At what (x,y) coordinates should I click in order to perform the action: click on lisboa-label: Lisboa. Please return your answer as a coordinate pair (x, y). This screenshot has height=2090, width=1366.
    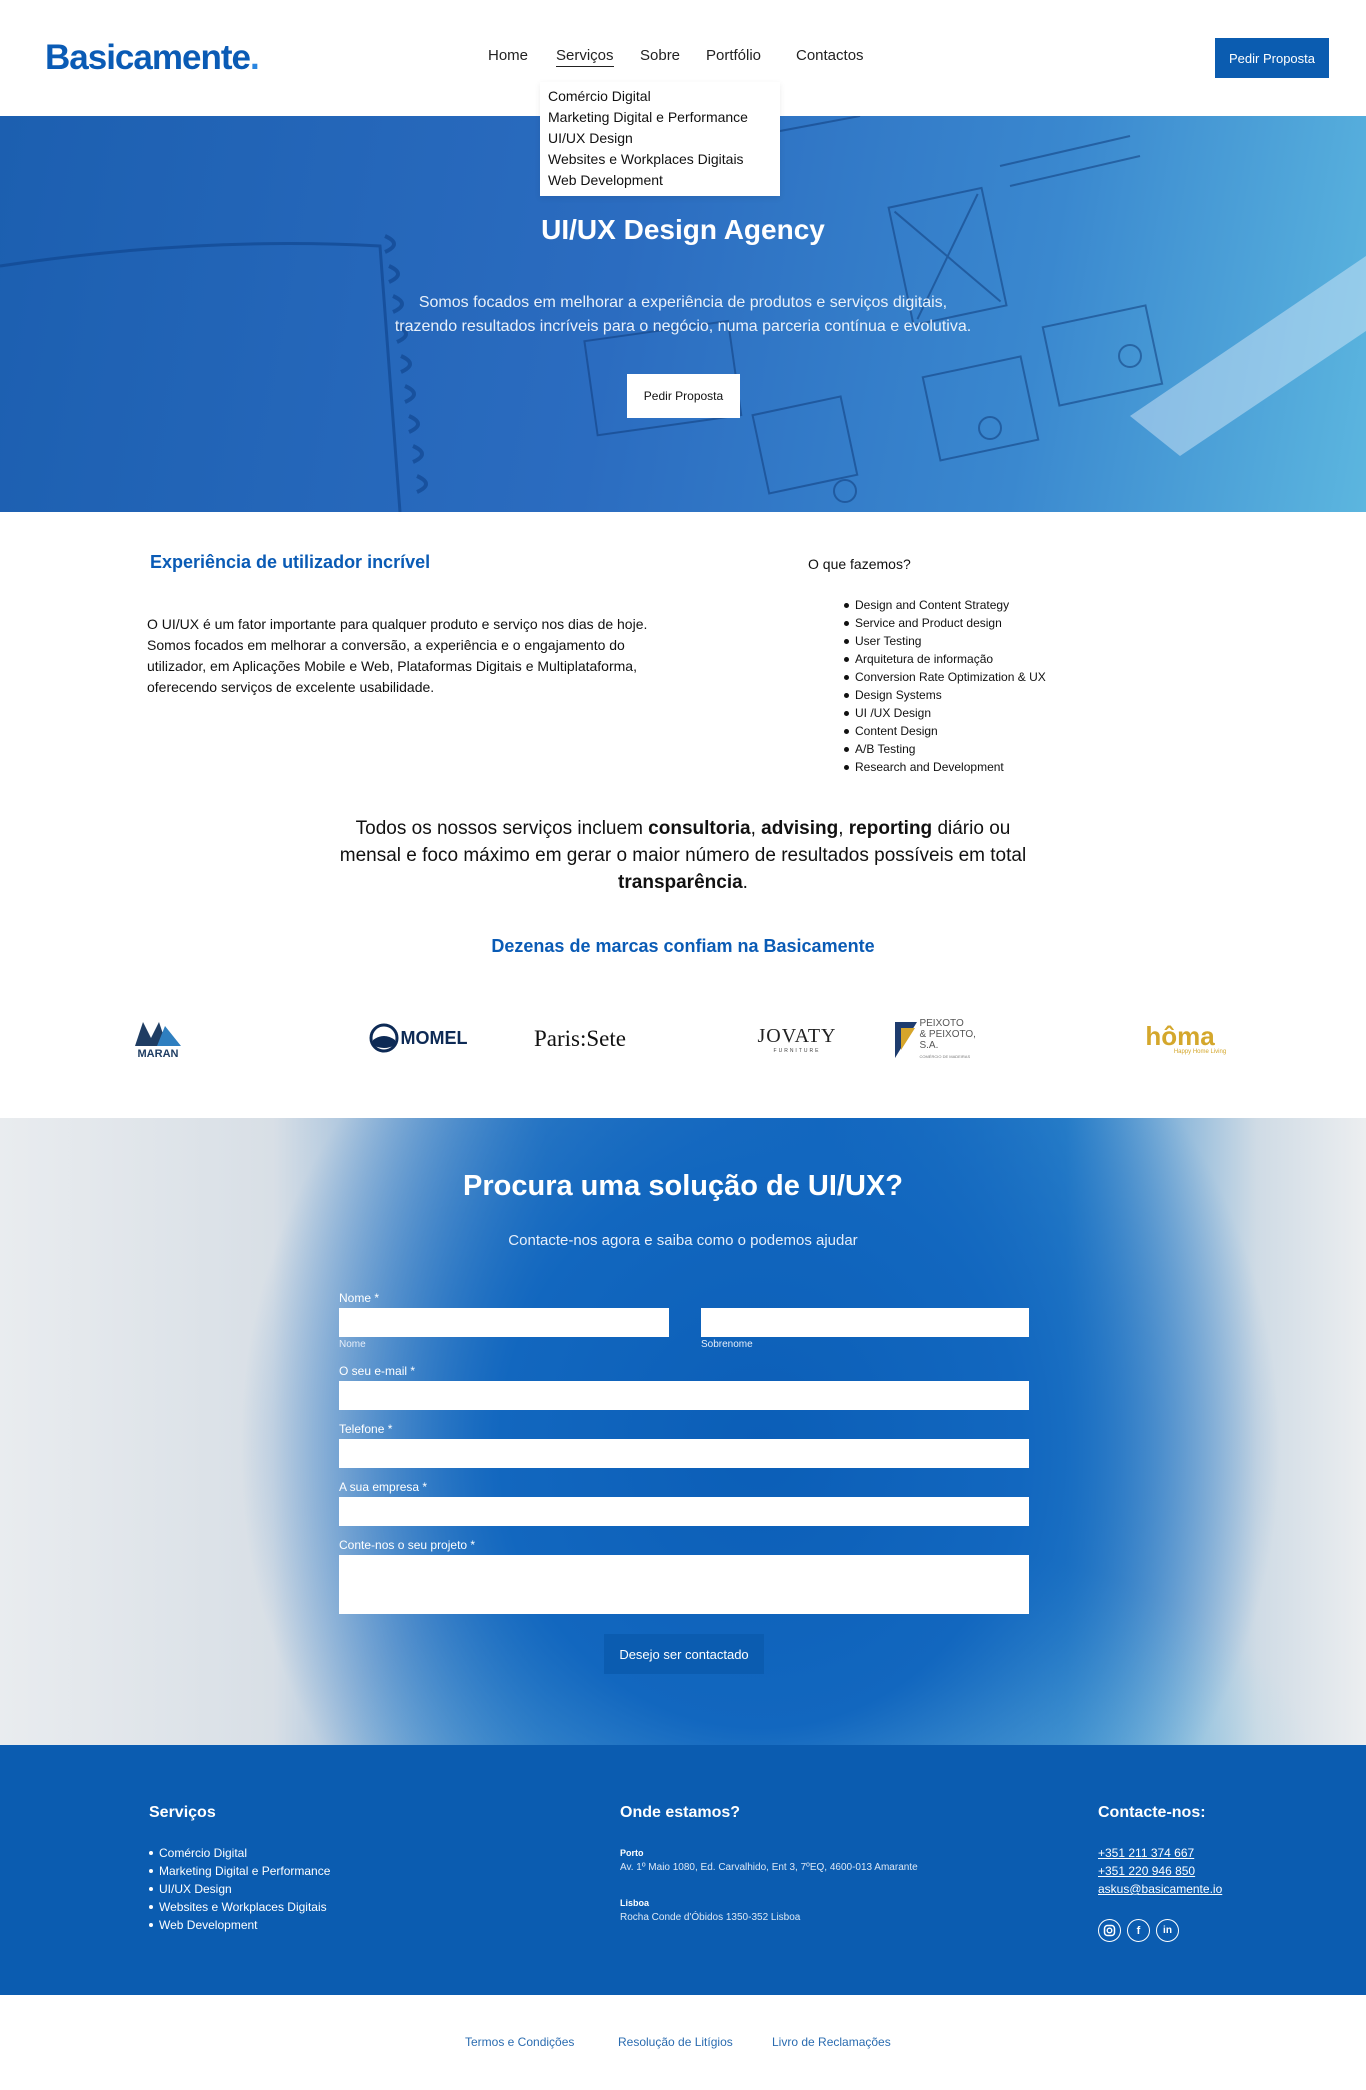
    Looking at the image, I should click on (635, 1903).